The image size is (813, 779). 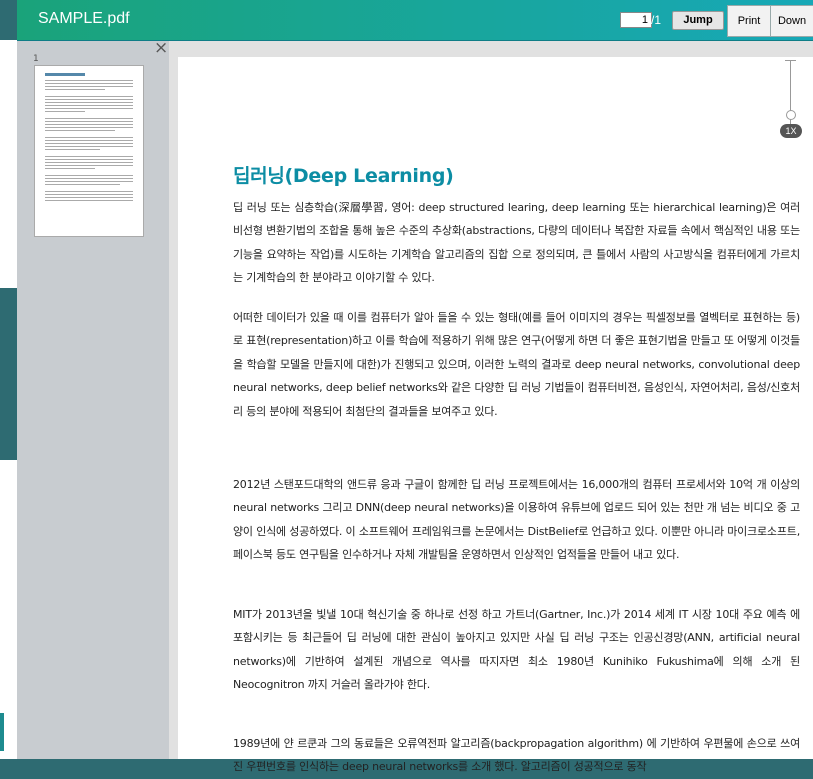 I want to click on zoom-slider-handle, so click(x=791, y=115).